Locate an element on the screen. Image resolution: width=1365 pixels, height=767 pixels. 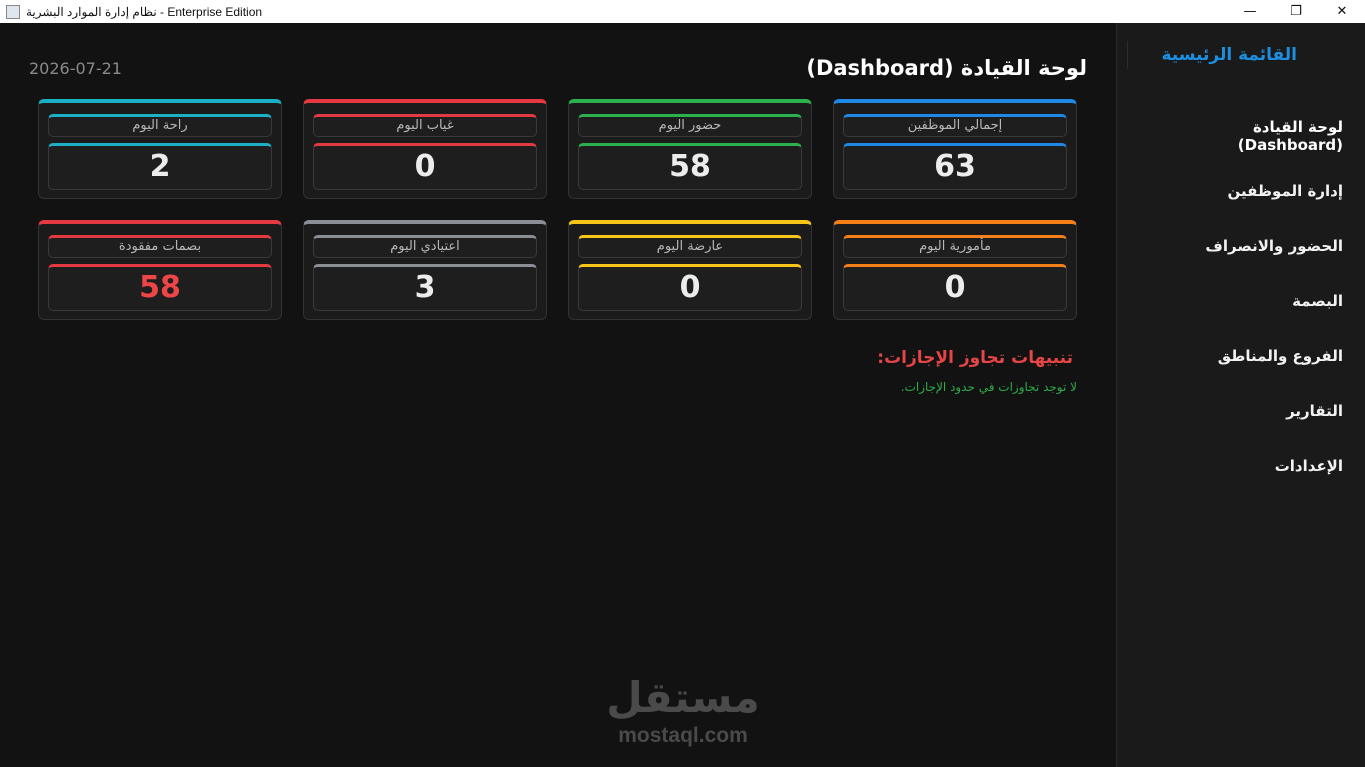
stat-card-total-employees: إجمالي الموظفين 63 is located at coordinates (955, 149).